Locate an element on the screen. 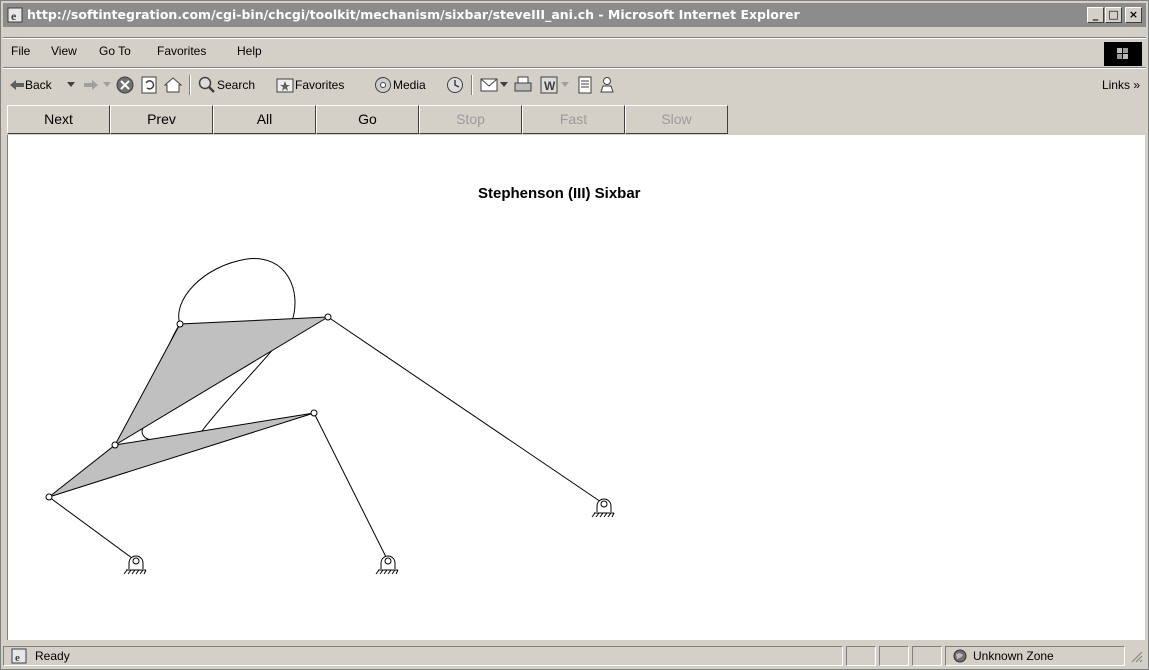 Image resolution: width=1149 pixels, height=670 pixels. minimize-button: _ is located at coordinates (1095, 15).